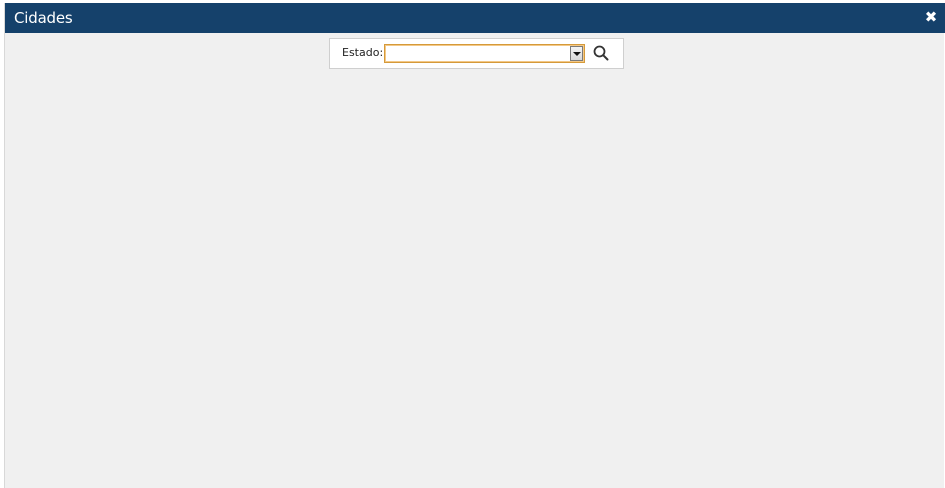  What do you see at coordinates (484, 53) in the screenshot?
I see `estado-select` at bounding box center [484, 53].